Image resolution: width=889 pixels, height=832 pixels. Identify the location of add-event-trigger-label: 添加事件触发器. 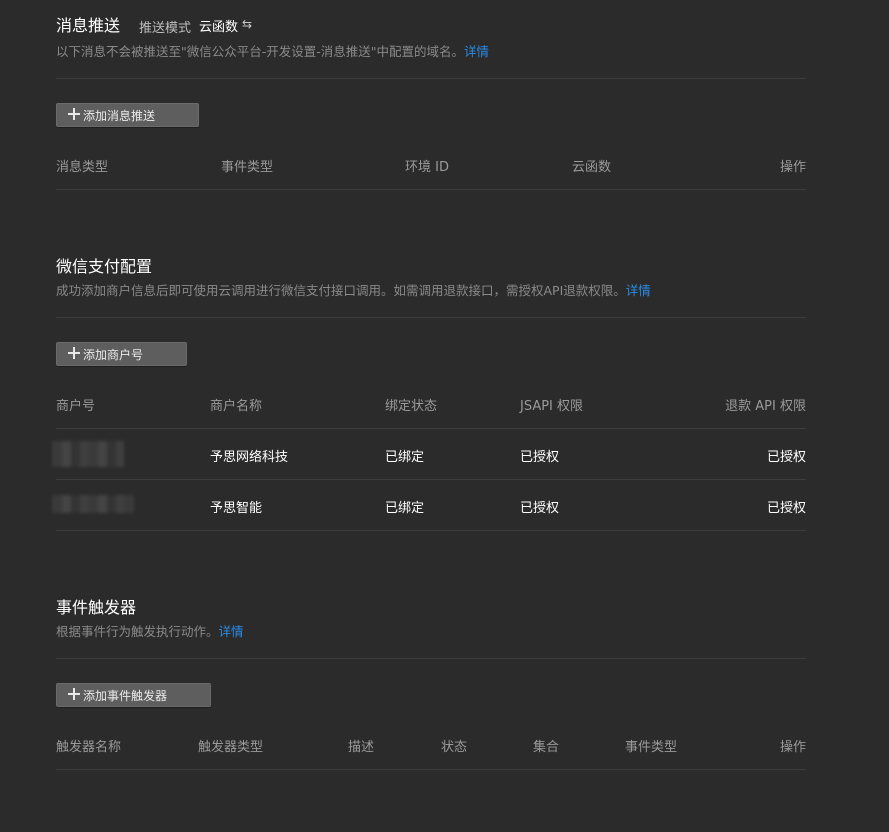
(125, 695).